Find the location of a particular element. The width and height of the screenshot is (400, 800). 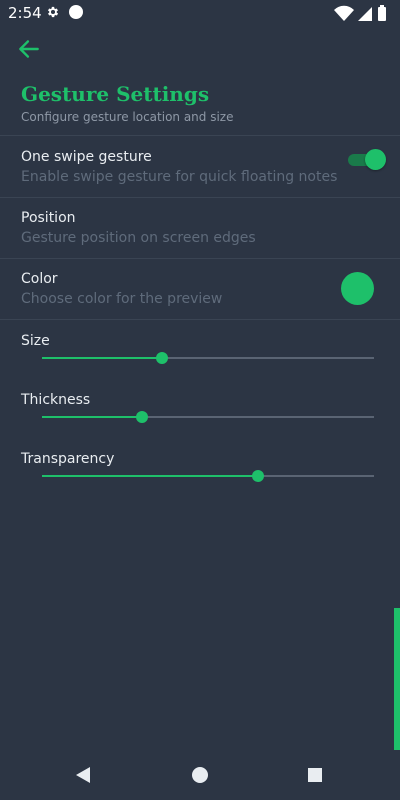

color-preview-swatch is located at coordinates (357, 288).